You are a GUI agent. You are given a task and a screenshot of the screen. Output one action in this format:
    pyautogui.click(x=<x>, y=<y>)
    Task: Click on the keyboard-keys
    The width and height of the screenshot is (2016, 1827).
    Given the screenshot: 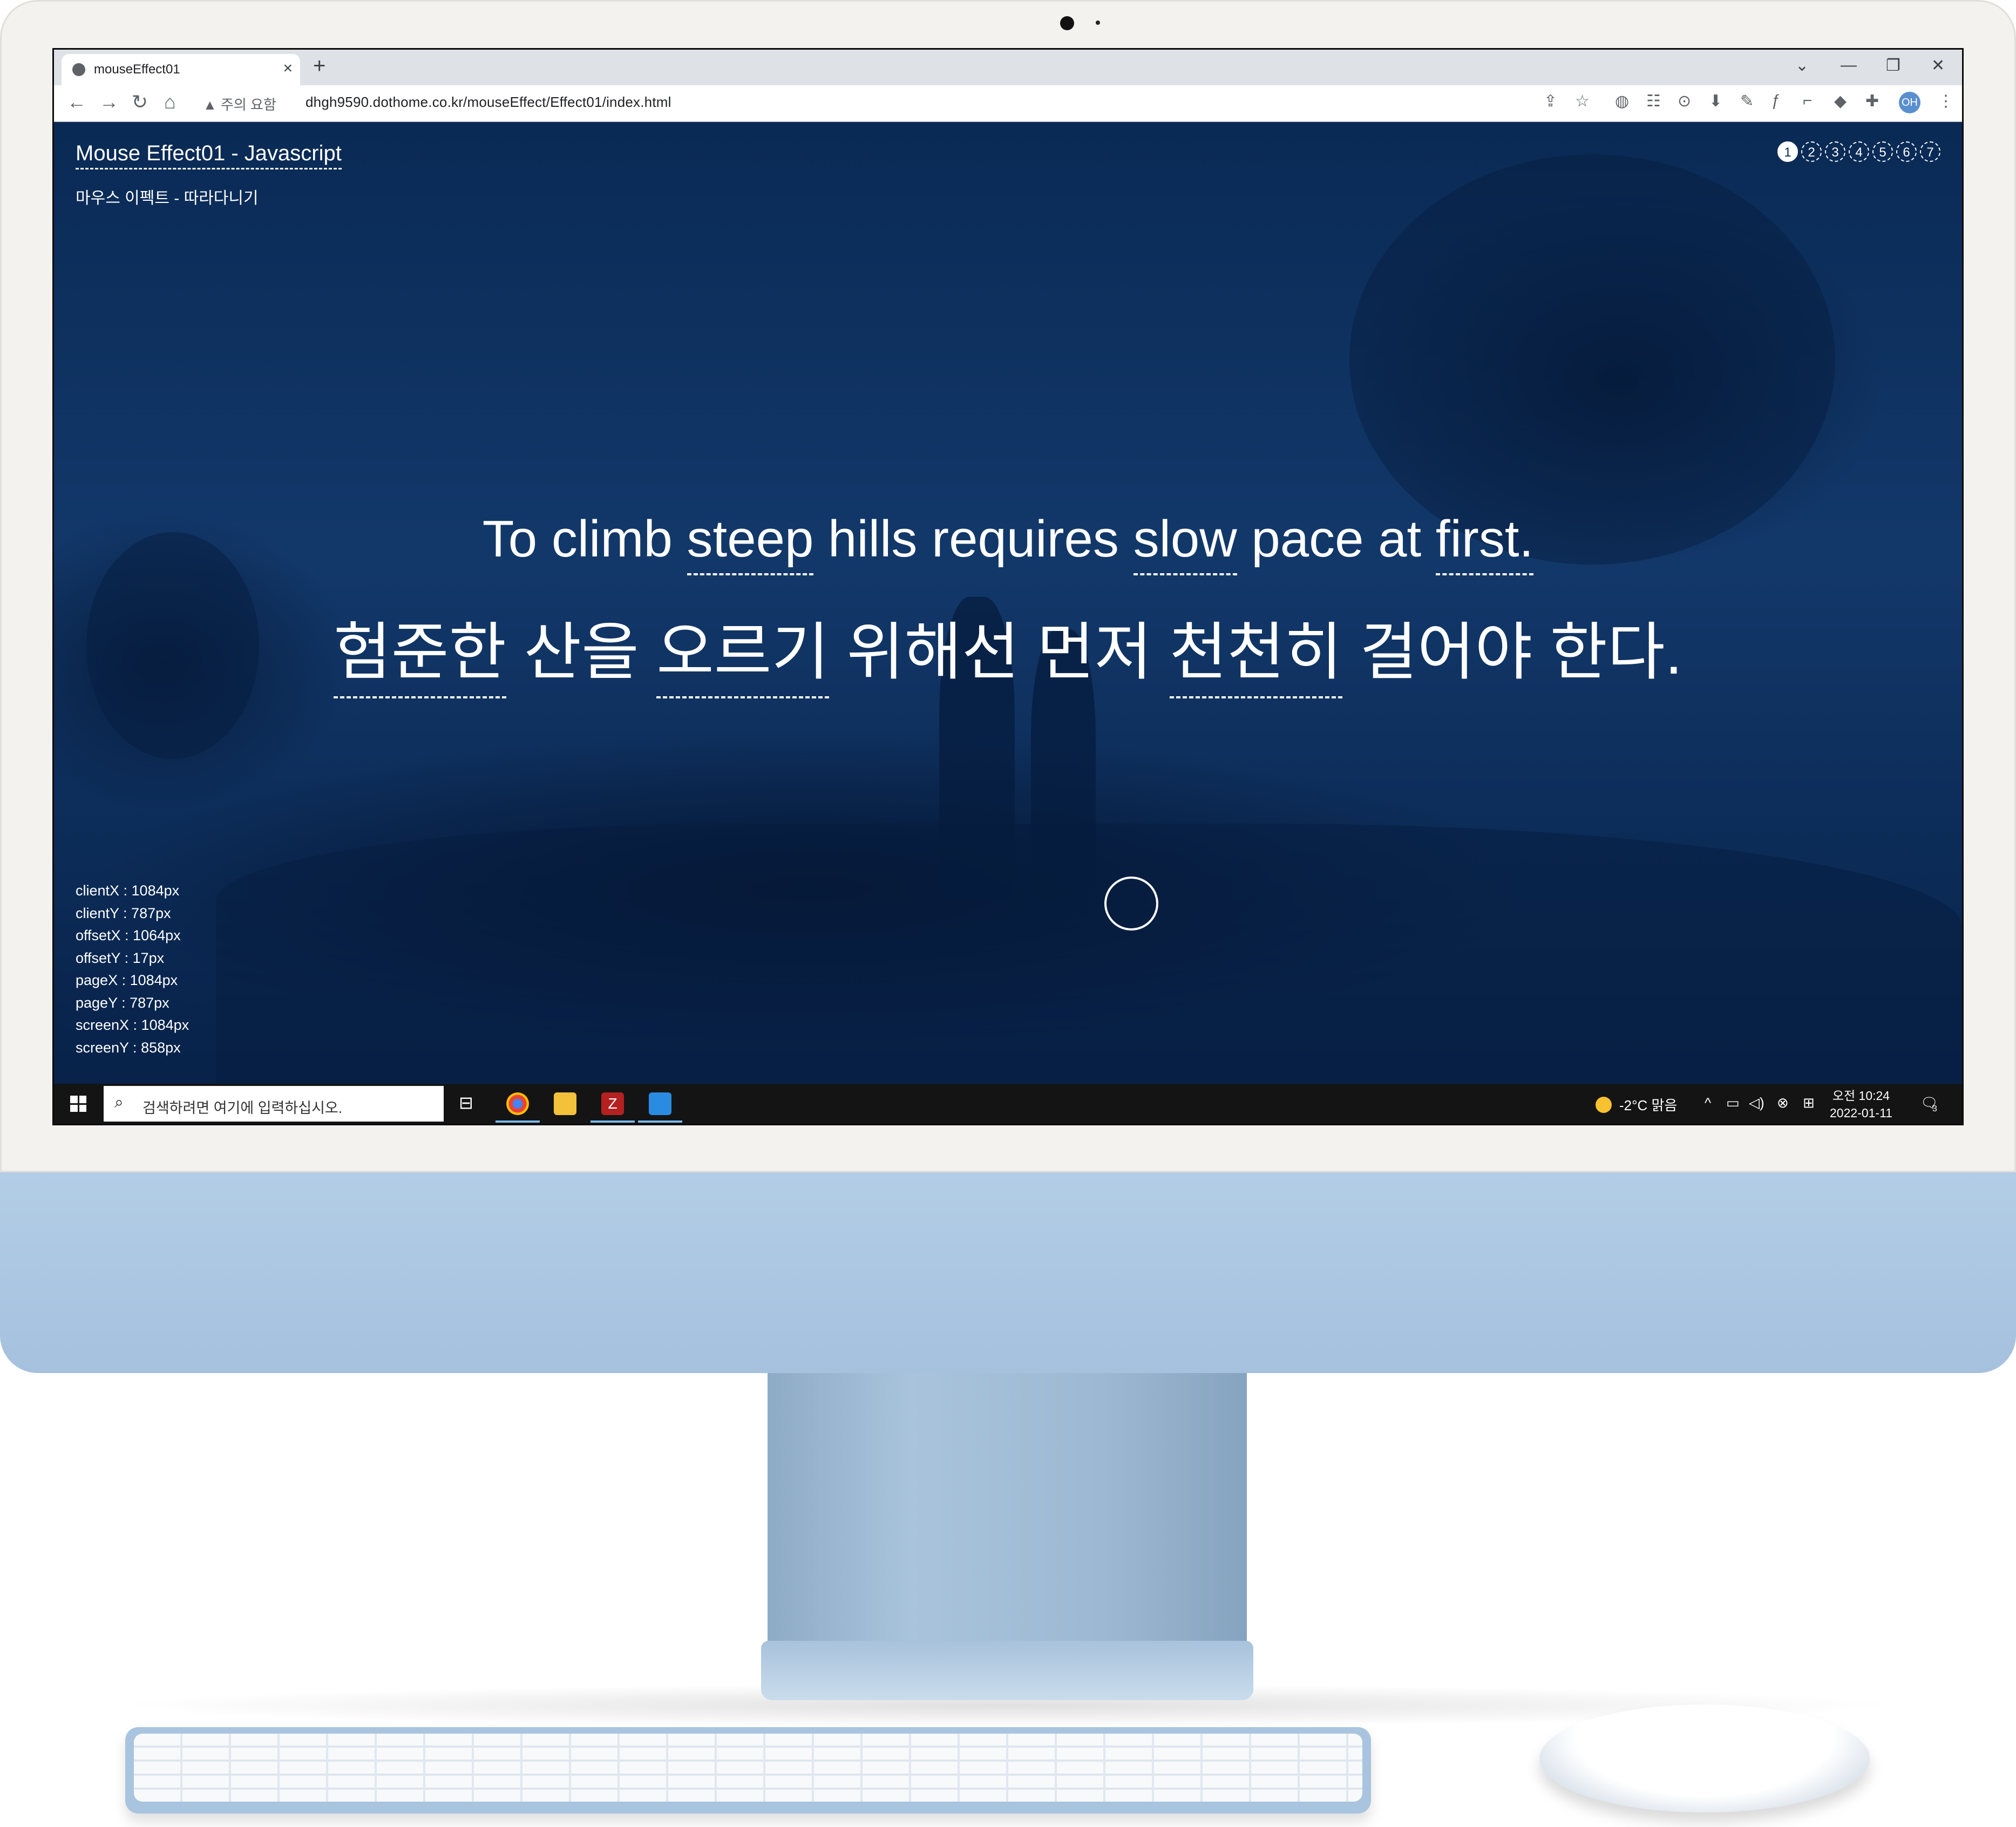 What is the action you would take?
    pyautogui.click(x=748, y=1768)
    